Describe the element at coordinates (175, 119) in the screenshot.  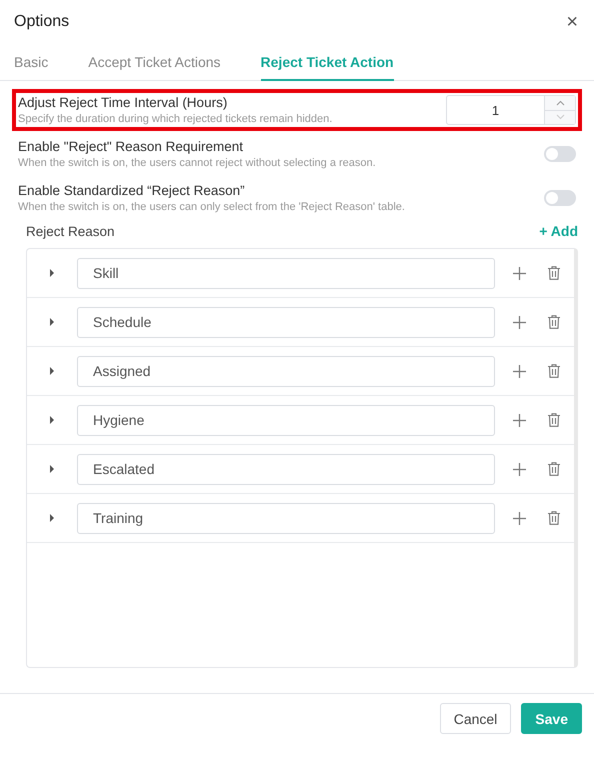
I see `setting-description: Specify the duration during which rejected tickets remain hidden.` at that location.